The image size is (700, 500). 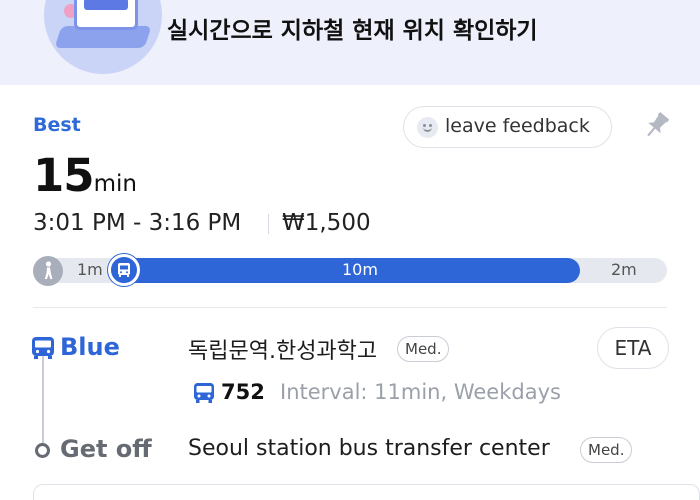 I want to click on walk-icon, so click(x=48, y=271).